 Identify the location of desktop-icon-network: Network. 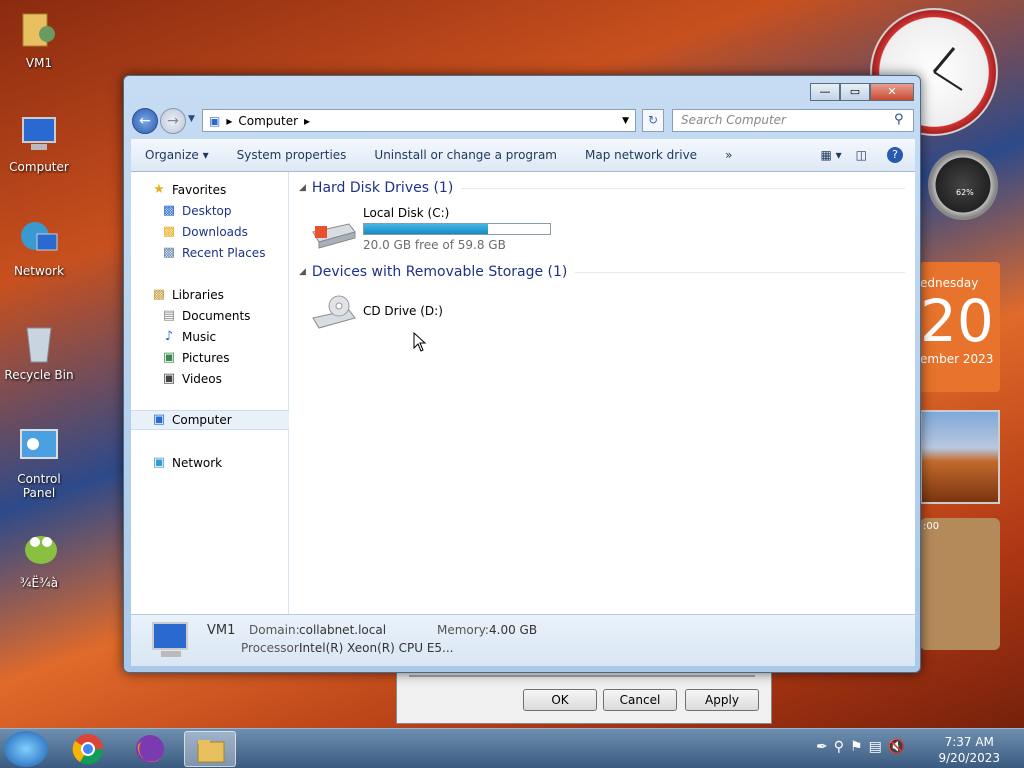
(39, 247).